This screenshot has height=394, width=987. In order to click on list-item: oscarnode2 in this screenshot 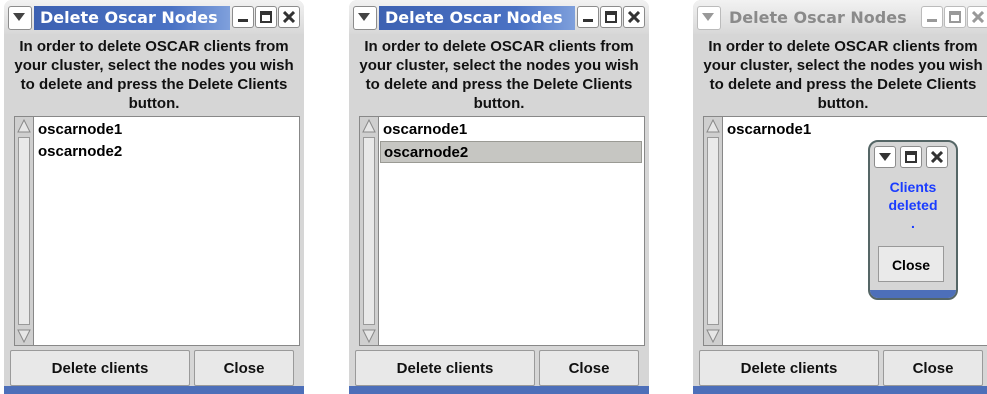, I will do `click(166, 152)`.